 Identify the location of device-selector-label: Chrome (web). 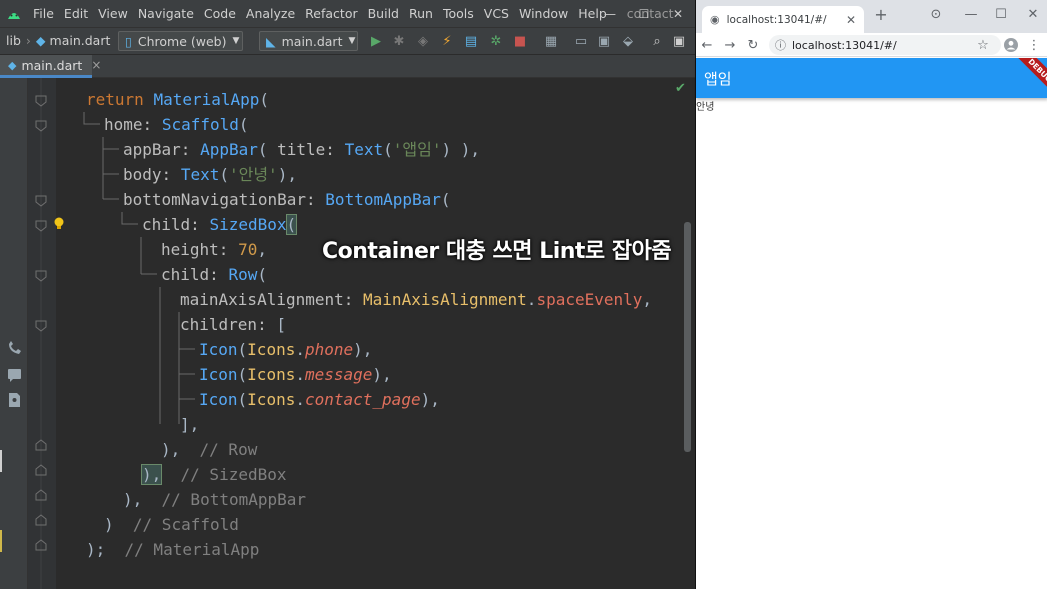
(182, 41).